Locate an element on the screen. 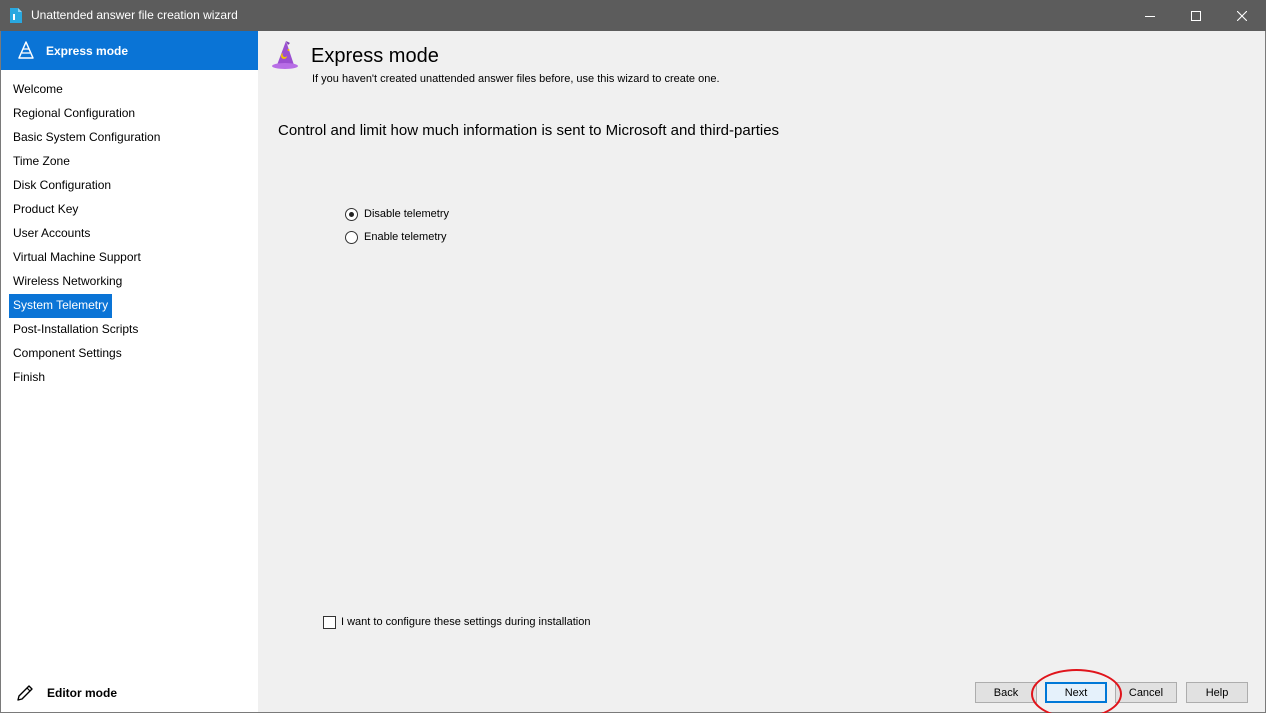 Image resolution: width=1266 pixels, height=713 pixels. help-button: Help is located at coordinates (1217, 692).